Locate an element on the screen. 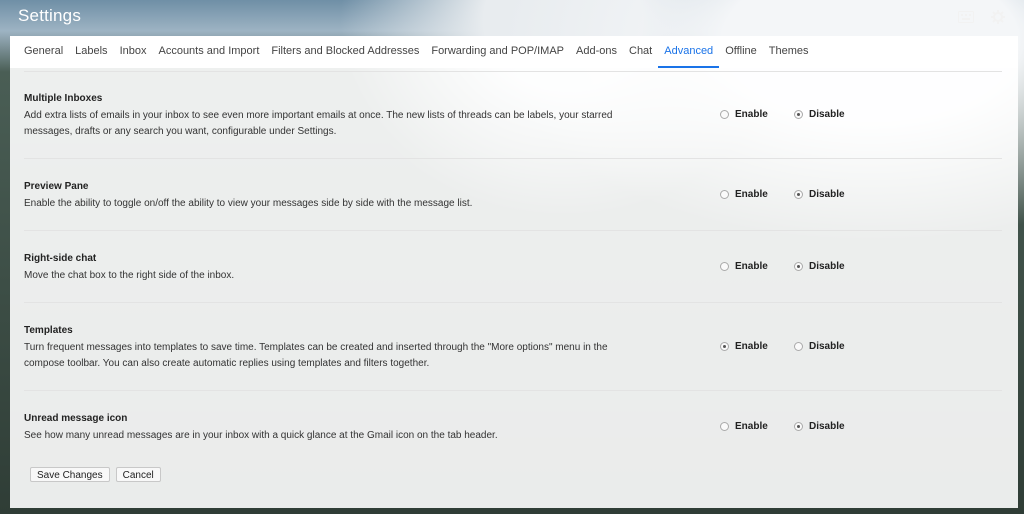  tab-filters-and-blocked-addresses: Filters and Blocked Addresses is located at coordinates (345, 52).